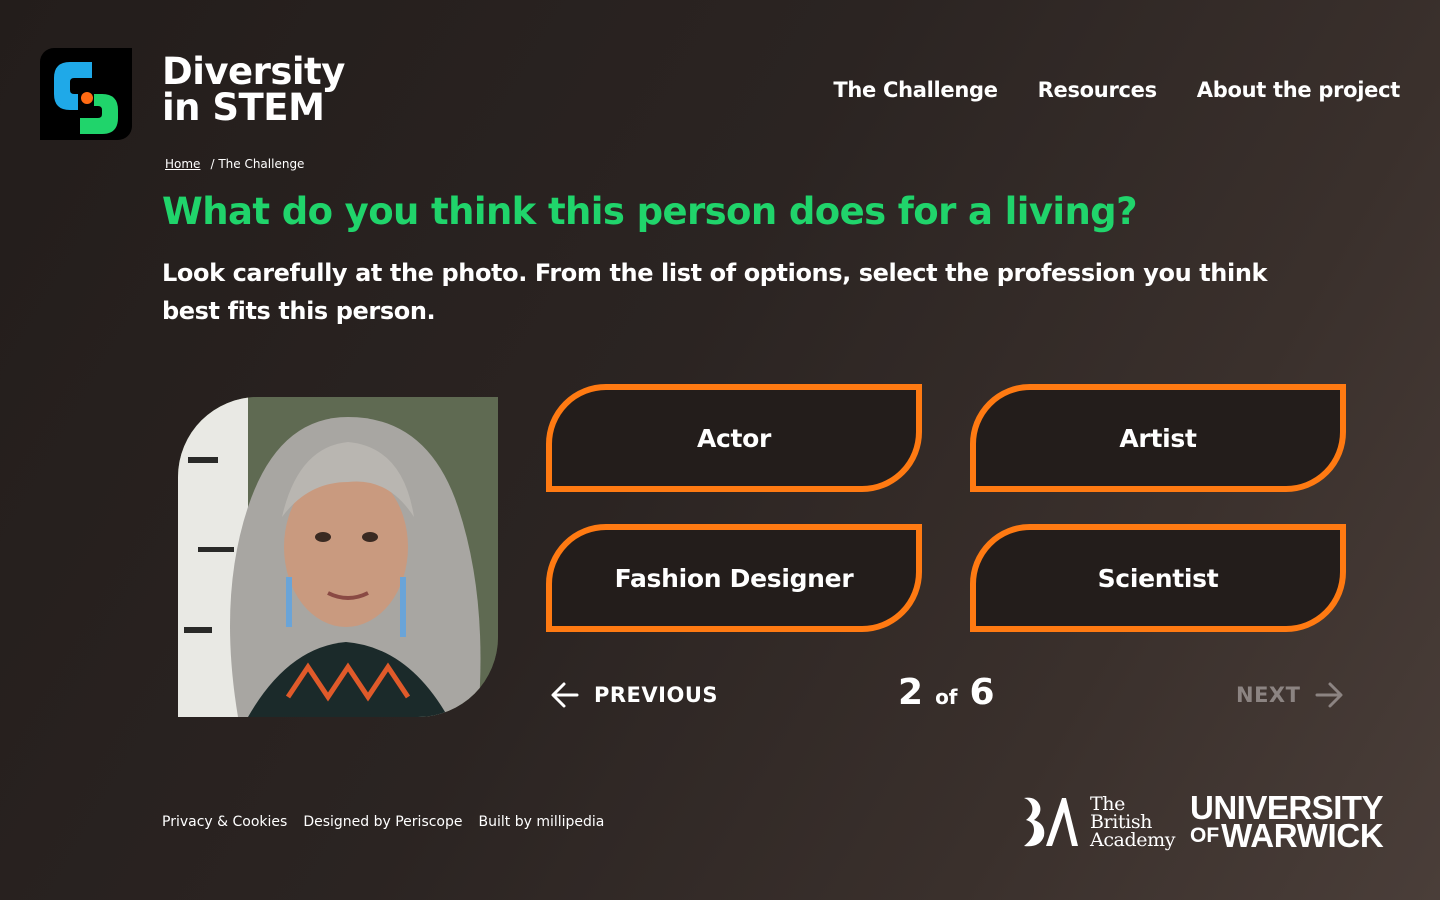 Image resolution: width=1440 pixels, height=900 pixels. I want to click on university-of-warwick-logo: UNIVERSITY OF WARWICK, so click(1296, 822).